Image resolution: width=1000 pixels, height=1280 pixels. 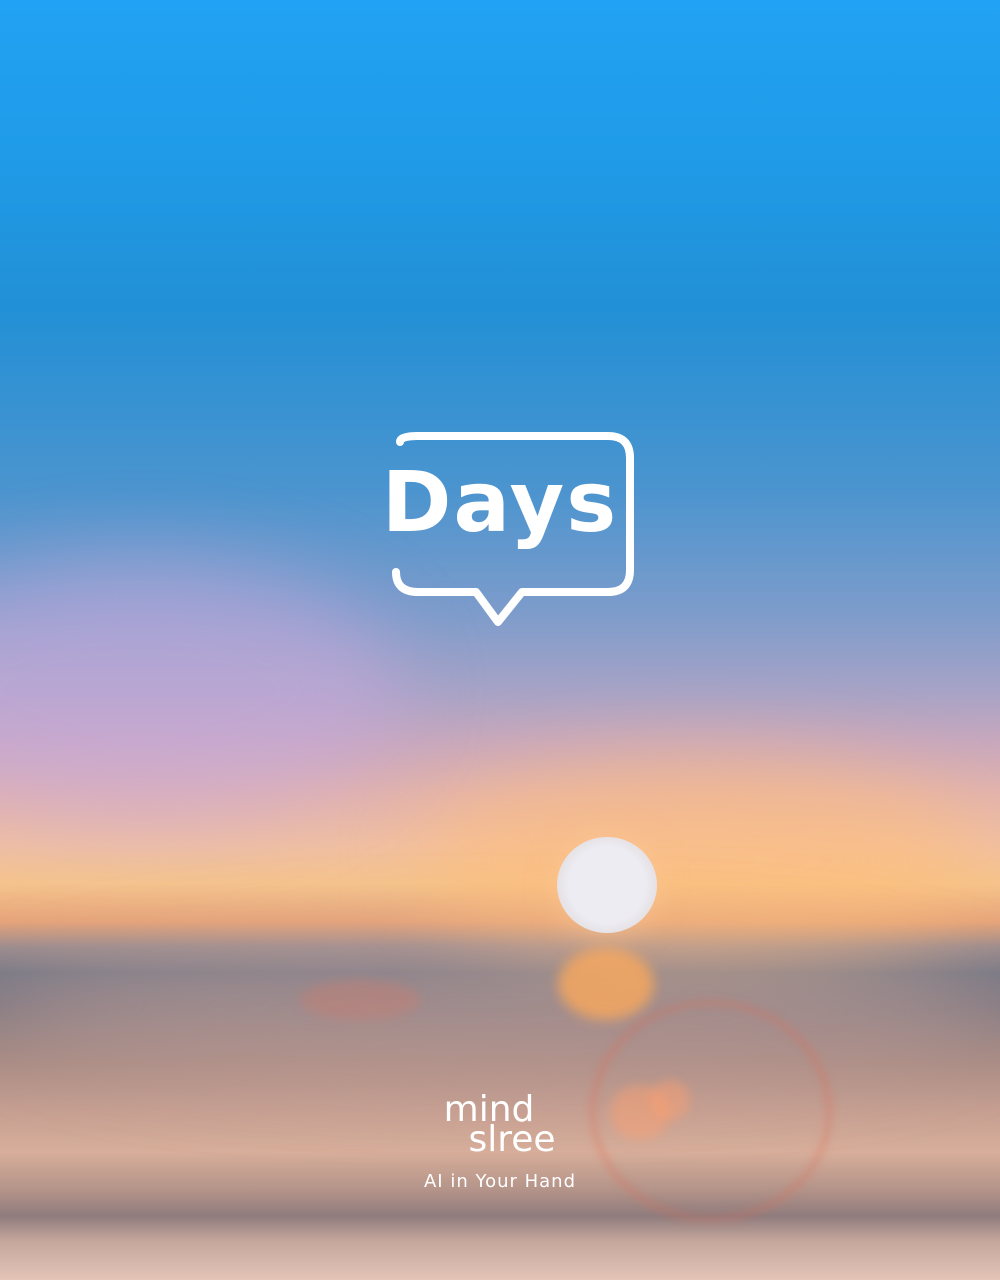 I want to click on background-glow-orange, so click(x=700, y=860).